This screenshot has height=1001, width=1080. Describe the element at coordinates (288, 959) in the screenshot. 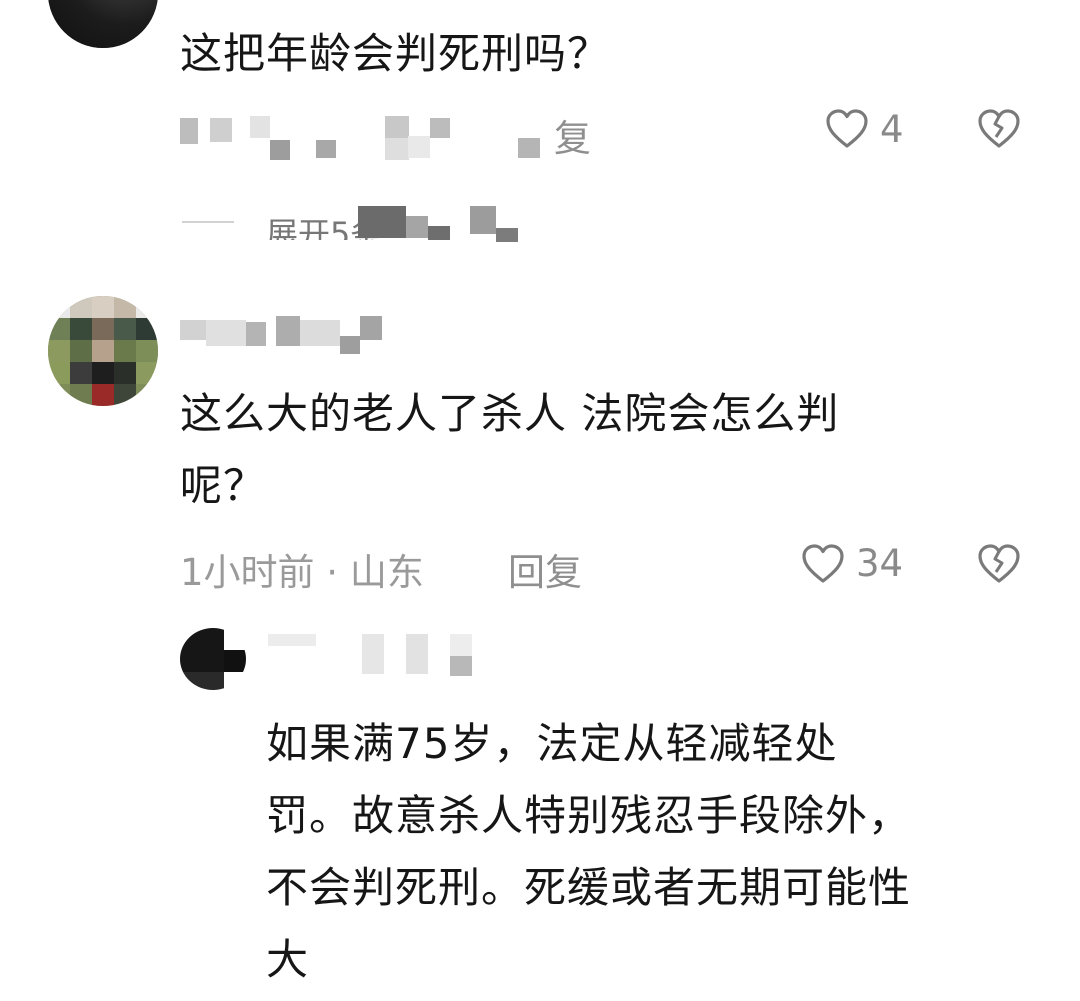

I see `reply-text-line: 大` at that location.